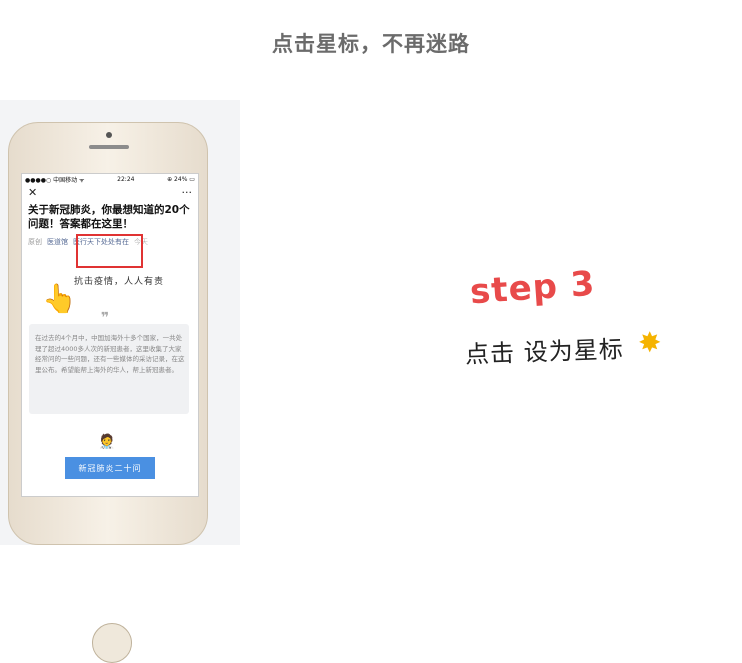 The width and height of the screenshot is (742, 663). I want to click on slogan-text: 抗击疫情，人人有责, so click(119, 282).